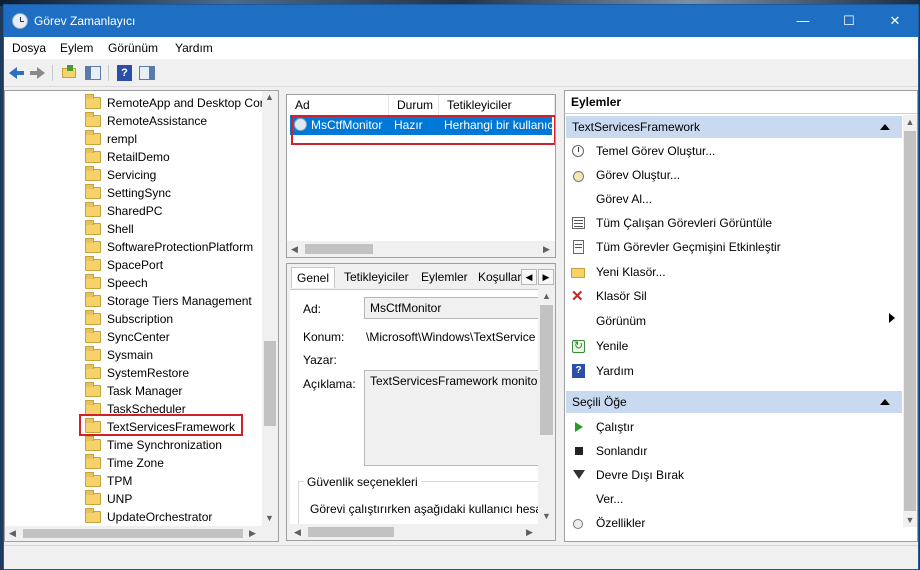  I want to click on tab-kosullar: Koşullar, so click(499, 277).